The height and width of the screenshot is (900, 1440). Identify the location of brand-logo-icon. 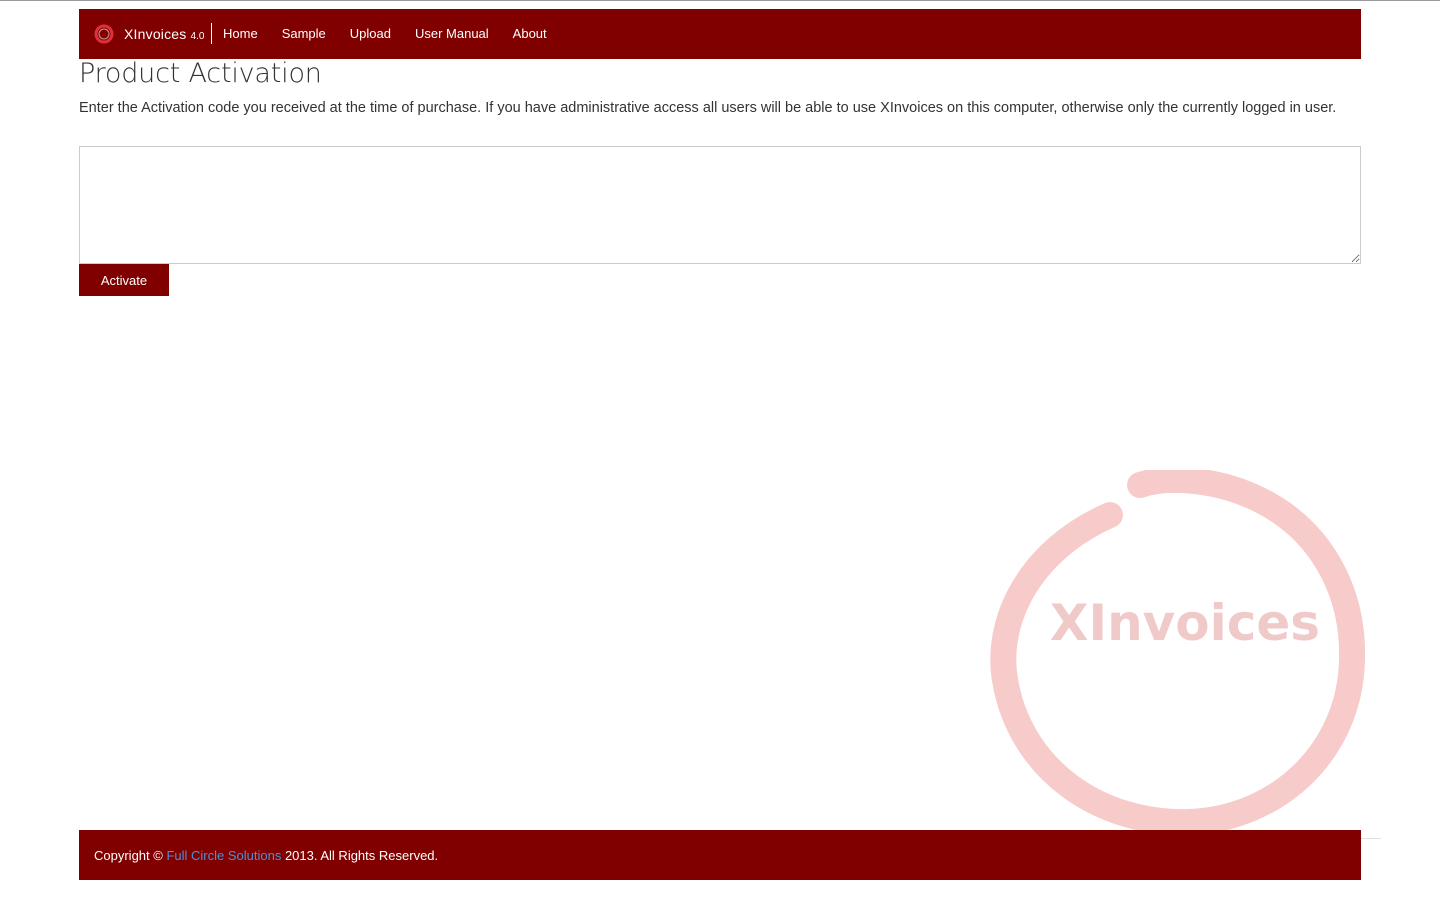
(104, 34).